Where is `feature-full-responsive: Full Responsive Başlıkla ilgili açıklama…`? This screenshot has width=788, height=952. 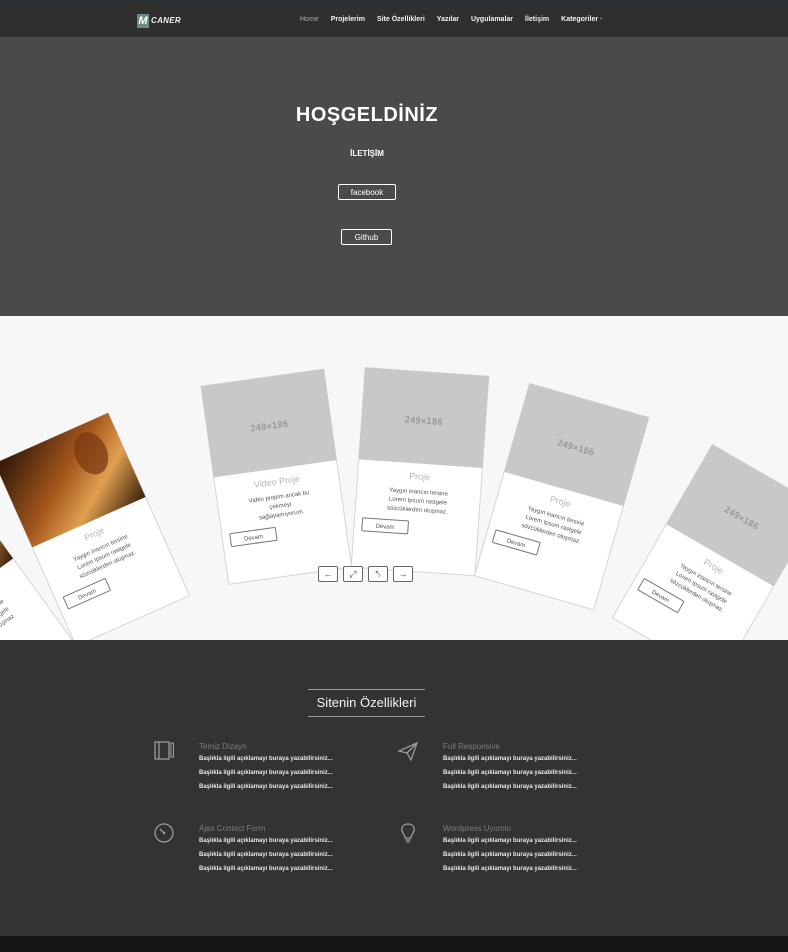 feature-full-responsive: Full Responsive Başlıkla ilgili açıklama… is located at coordinates (520, 769).